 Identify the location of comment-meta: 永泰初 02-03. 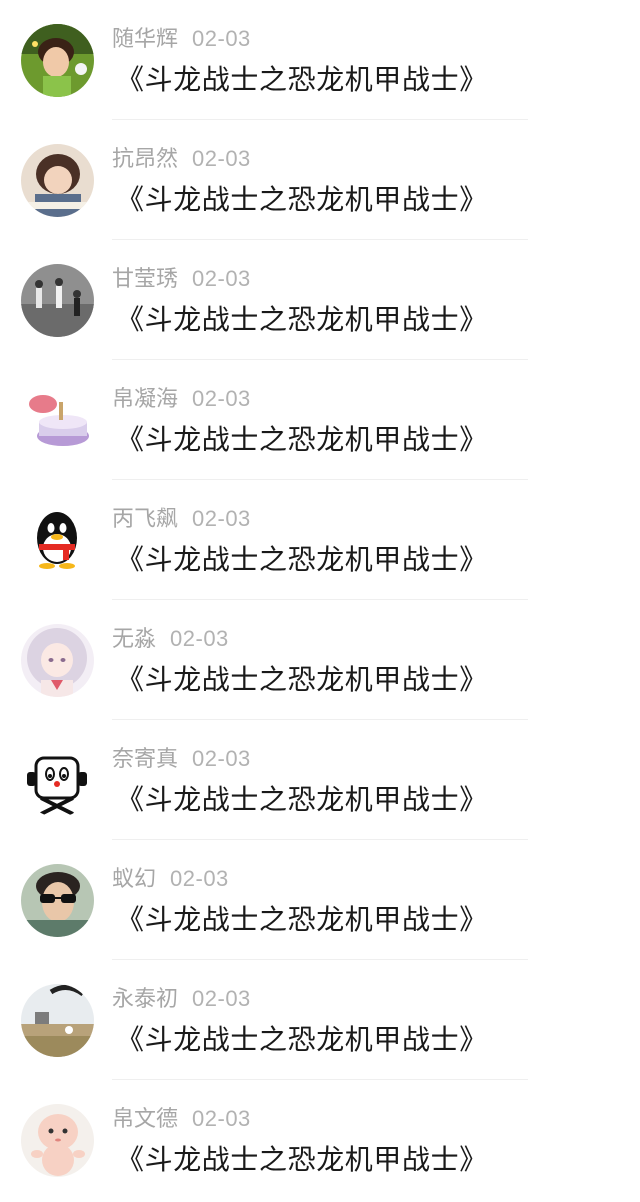
(181, 999).